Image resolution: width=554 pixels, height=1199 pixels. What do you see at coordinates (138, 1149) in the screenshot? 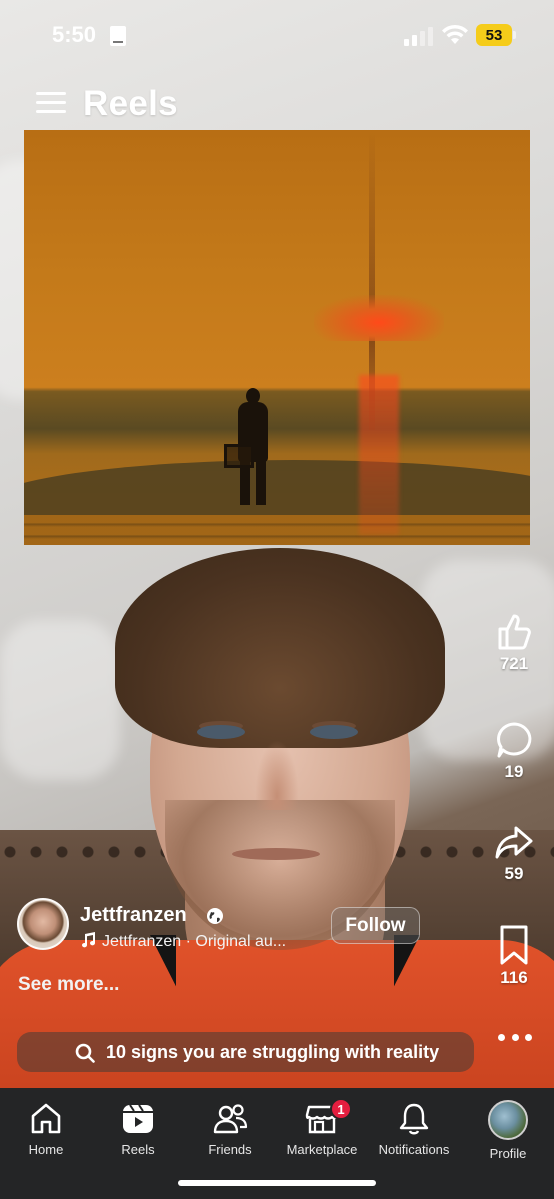
I see `nav-reels-label: Reels` at bounding box center [138, 1149].